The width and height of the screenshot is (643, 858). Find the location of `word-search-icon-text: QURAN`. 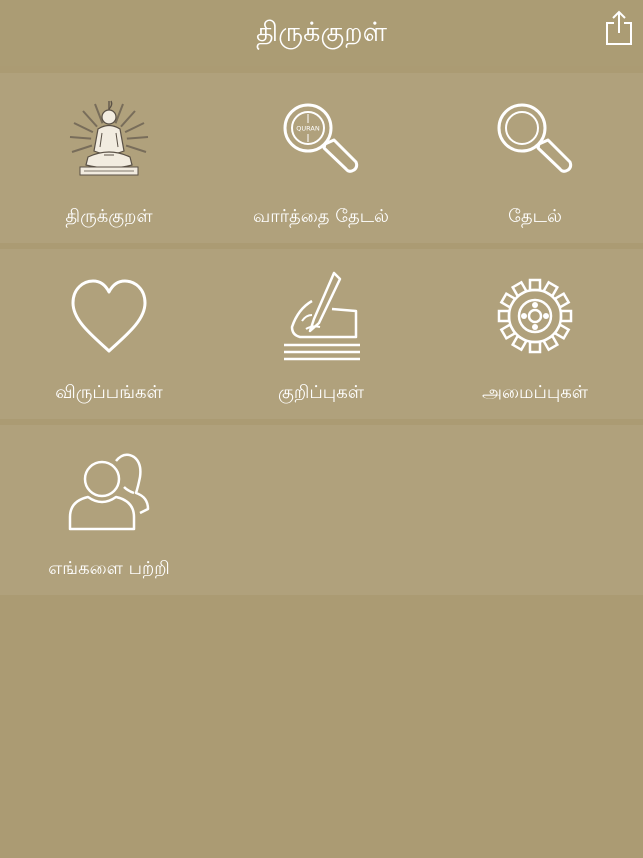

word-search-icon-text: QURAN is located at coordinates (308, 129).